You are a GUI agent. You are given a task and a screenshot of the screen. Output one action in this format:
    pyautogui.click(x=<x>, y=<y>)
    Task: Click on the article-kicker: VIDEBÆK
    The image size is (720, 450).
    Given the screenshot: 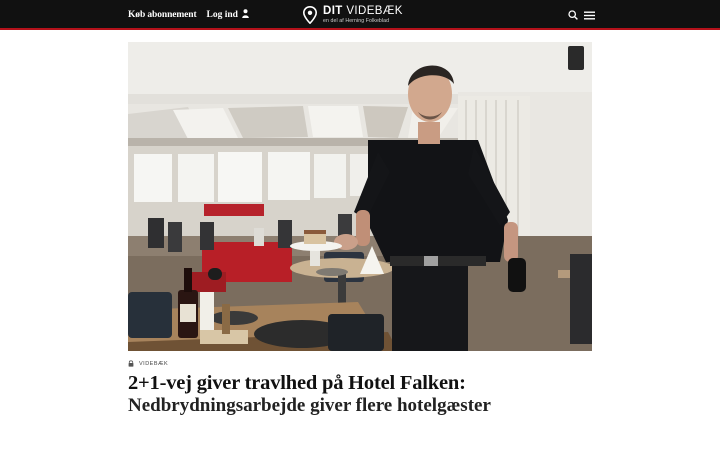 What is the action you would take?
    pyautogui.click(x=148, y=363)
    